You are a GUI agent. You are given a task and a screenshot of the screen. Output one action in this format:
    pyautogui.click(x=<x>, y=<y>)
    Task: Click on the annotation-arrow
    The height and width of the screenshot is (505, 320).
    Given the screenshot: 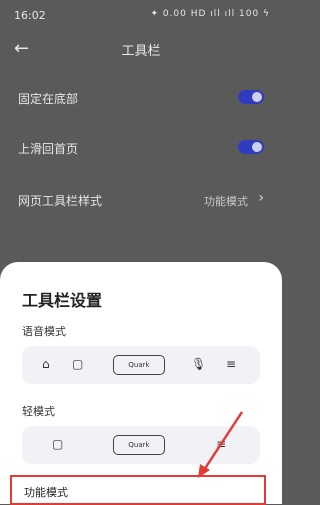 What is the action you would take?
    pyautogui.click(x=221, y=444)
    